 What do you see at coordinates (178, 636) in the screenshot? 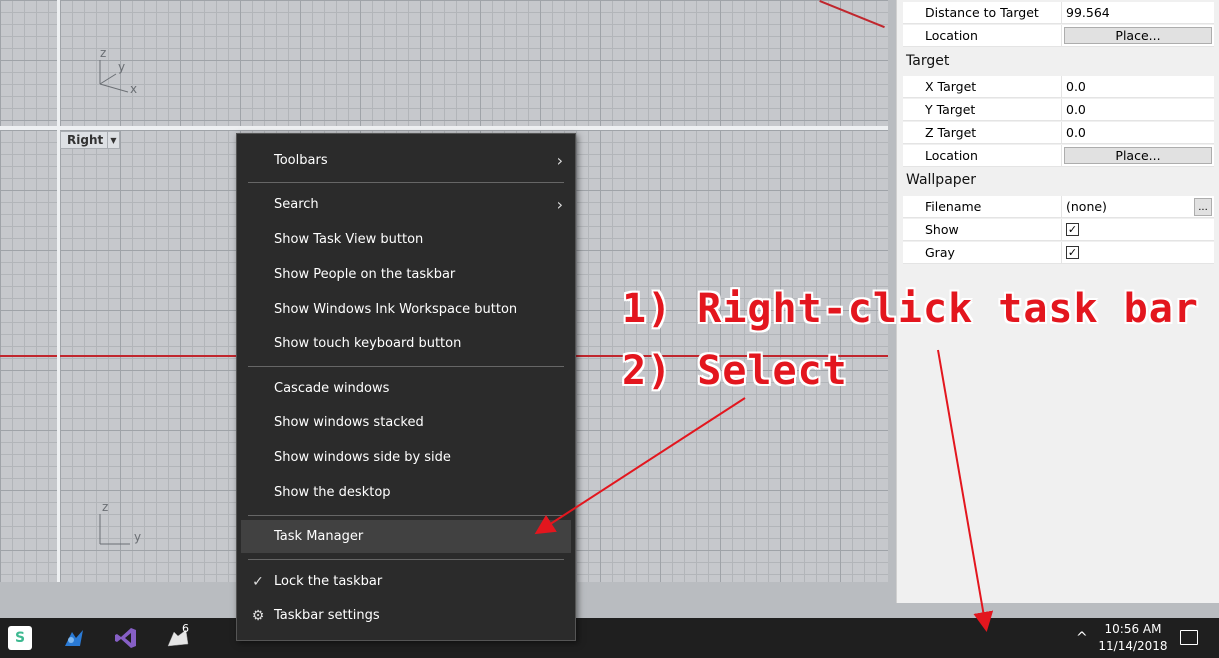
I see `rhino-icon: 6` at bounding box center [178, 636].